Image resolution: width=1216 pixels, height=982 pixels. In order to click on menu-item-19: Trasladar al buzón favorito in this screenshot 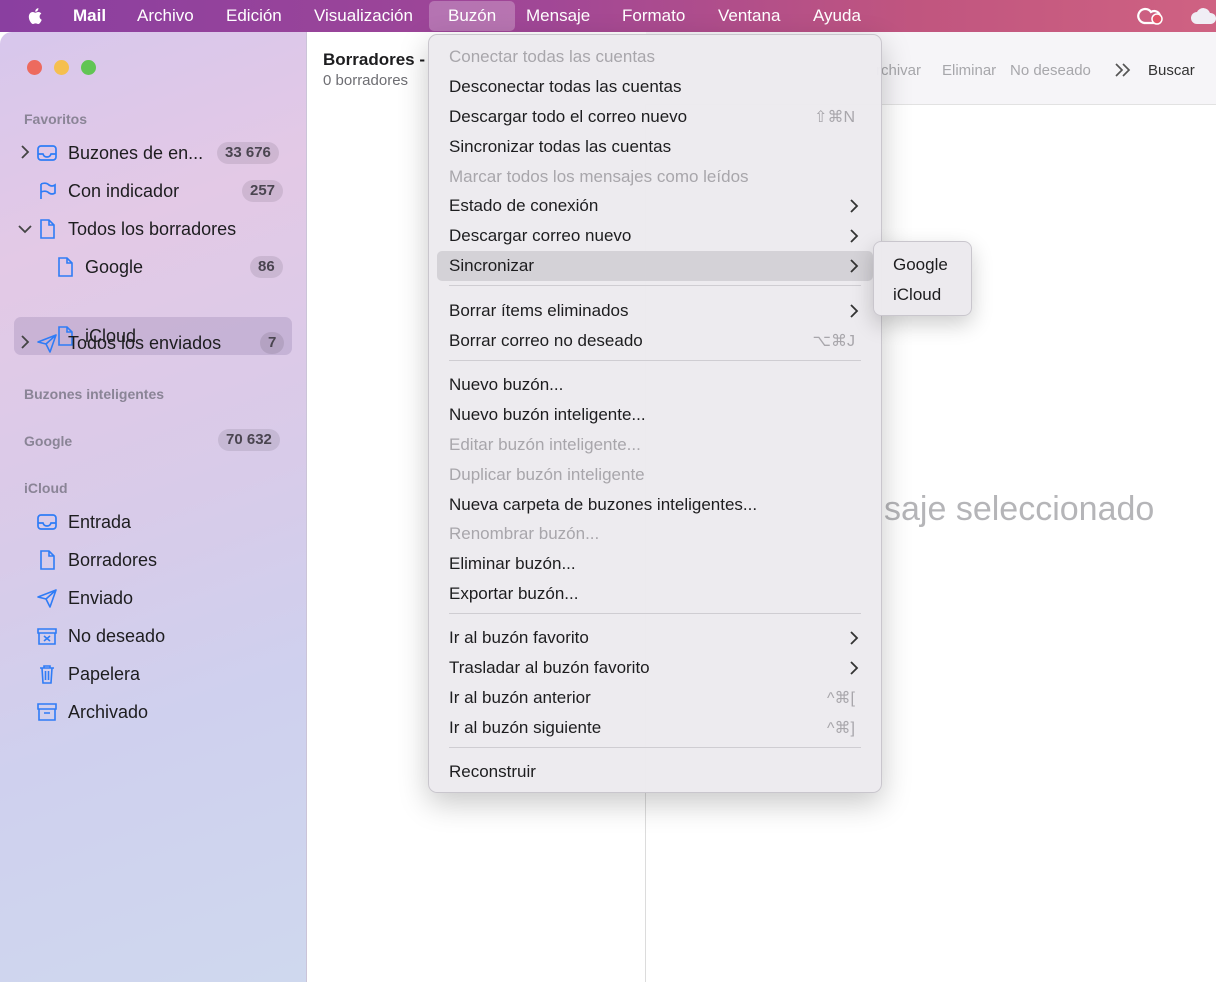, I will do `click(655, 668)`.